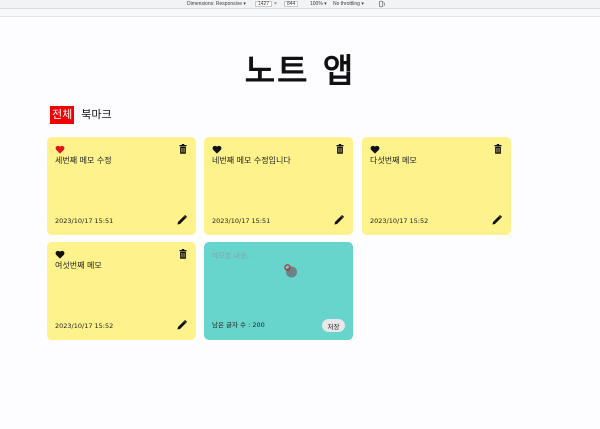 The height and width of the screenshot is (429, 600). What do you see at coordinates (300, 70) in the screenshot?
I see `page-title: 노트 앱` at bounding box center [300, 70].